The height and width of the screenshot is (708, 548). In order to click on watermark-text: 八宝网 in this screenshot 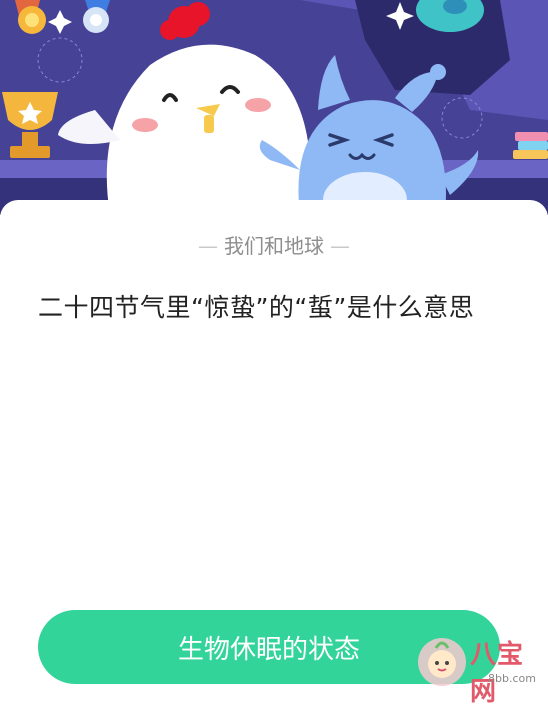, I will do `click(497, 673)`.